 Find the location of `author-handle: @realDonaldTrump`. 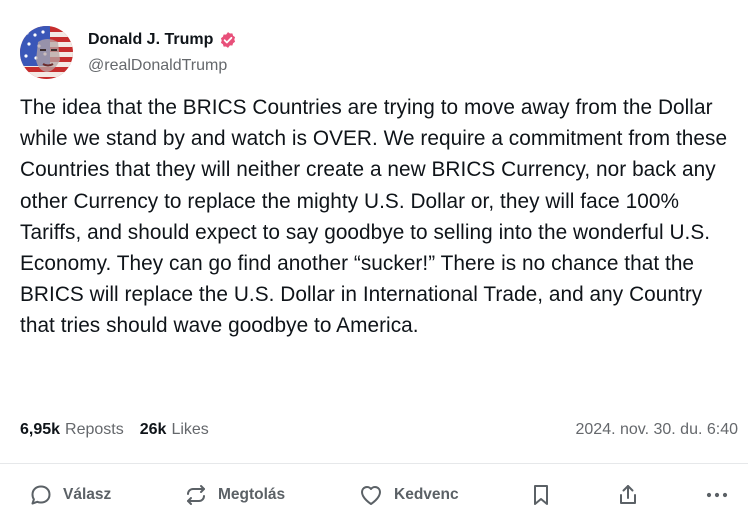

author-handle: @realDonaldTrump is located at coordinates (162, 66).